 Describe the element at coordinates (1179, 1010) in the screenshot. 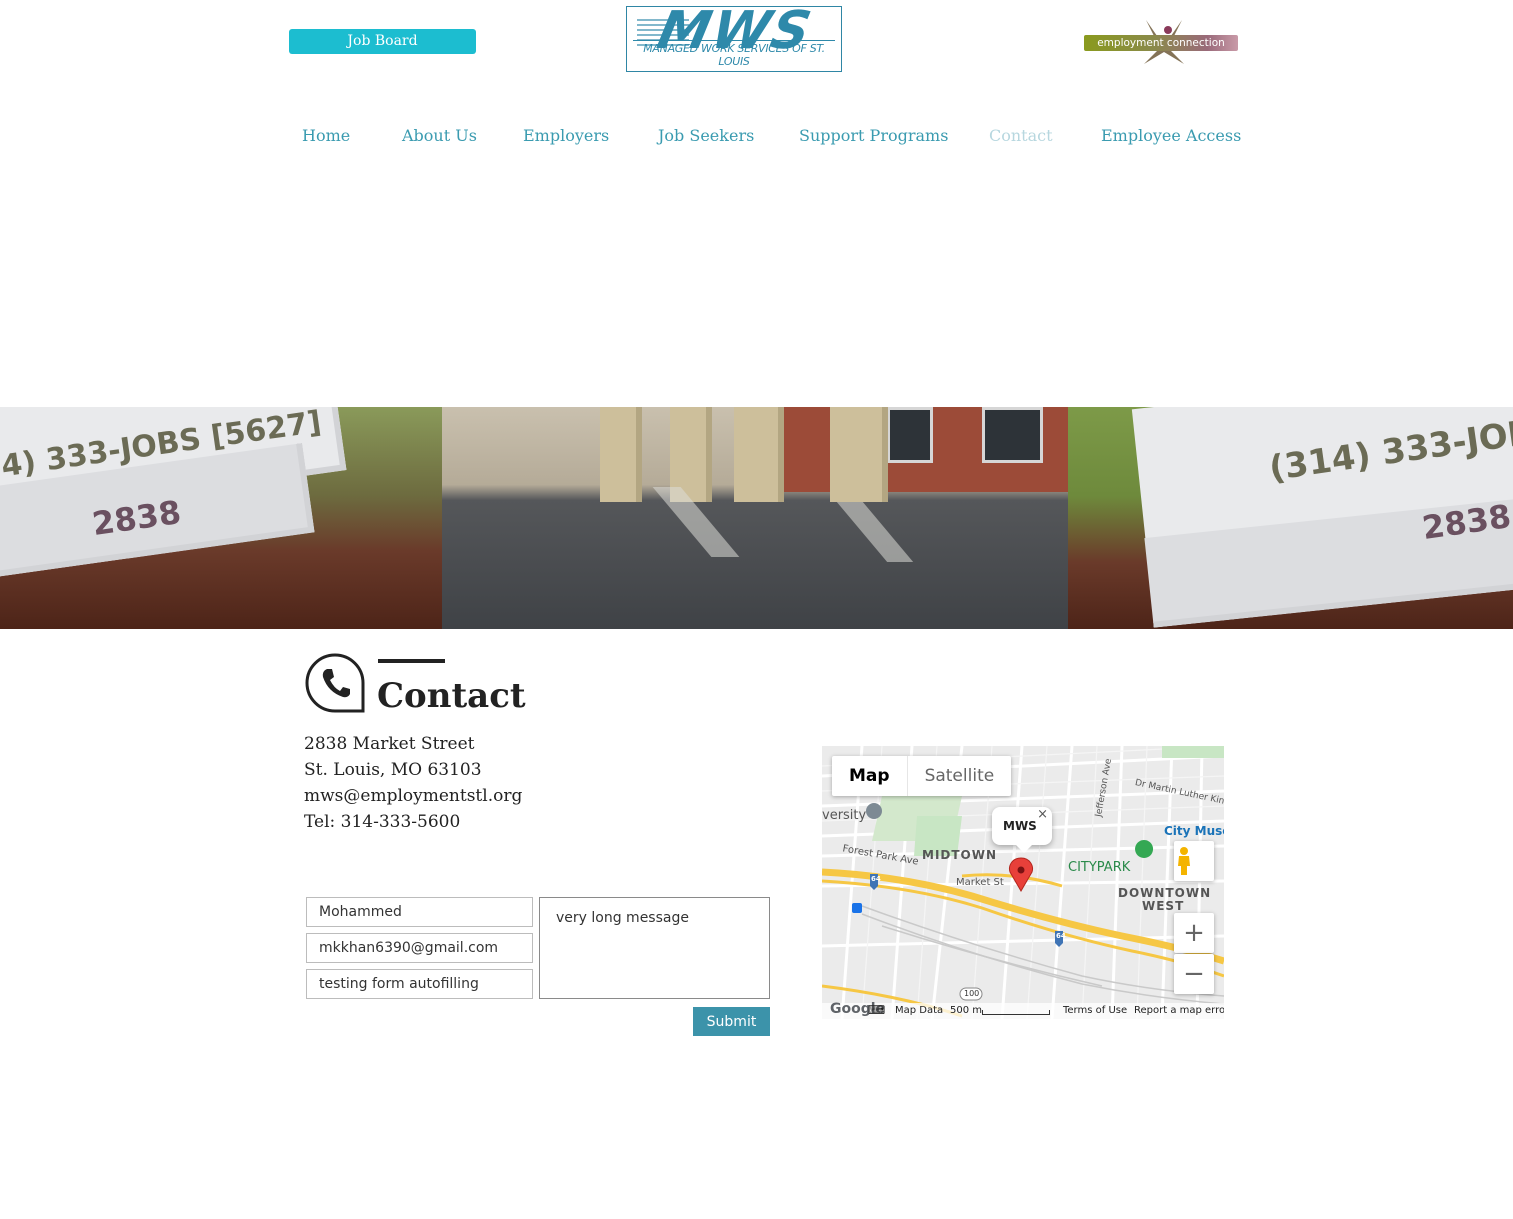

I see `report-map-error-link: Report a map error` at that location.